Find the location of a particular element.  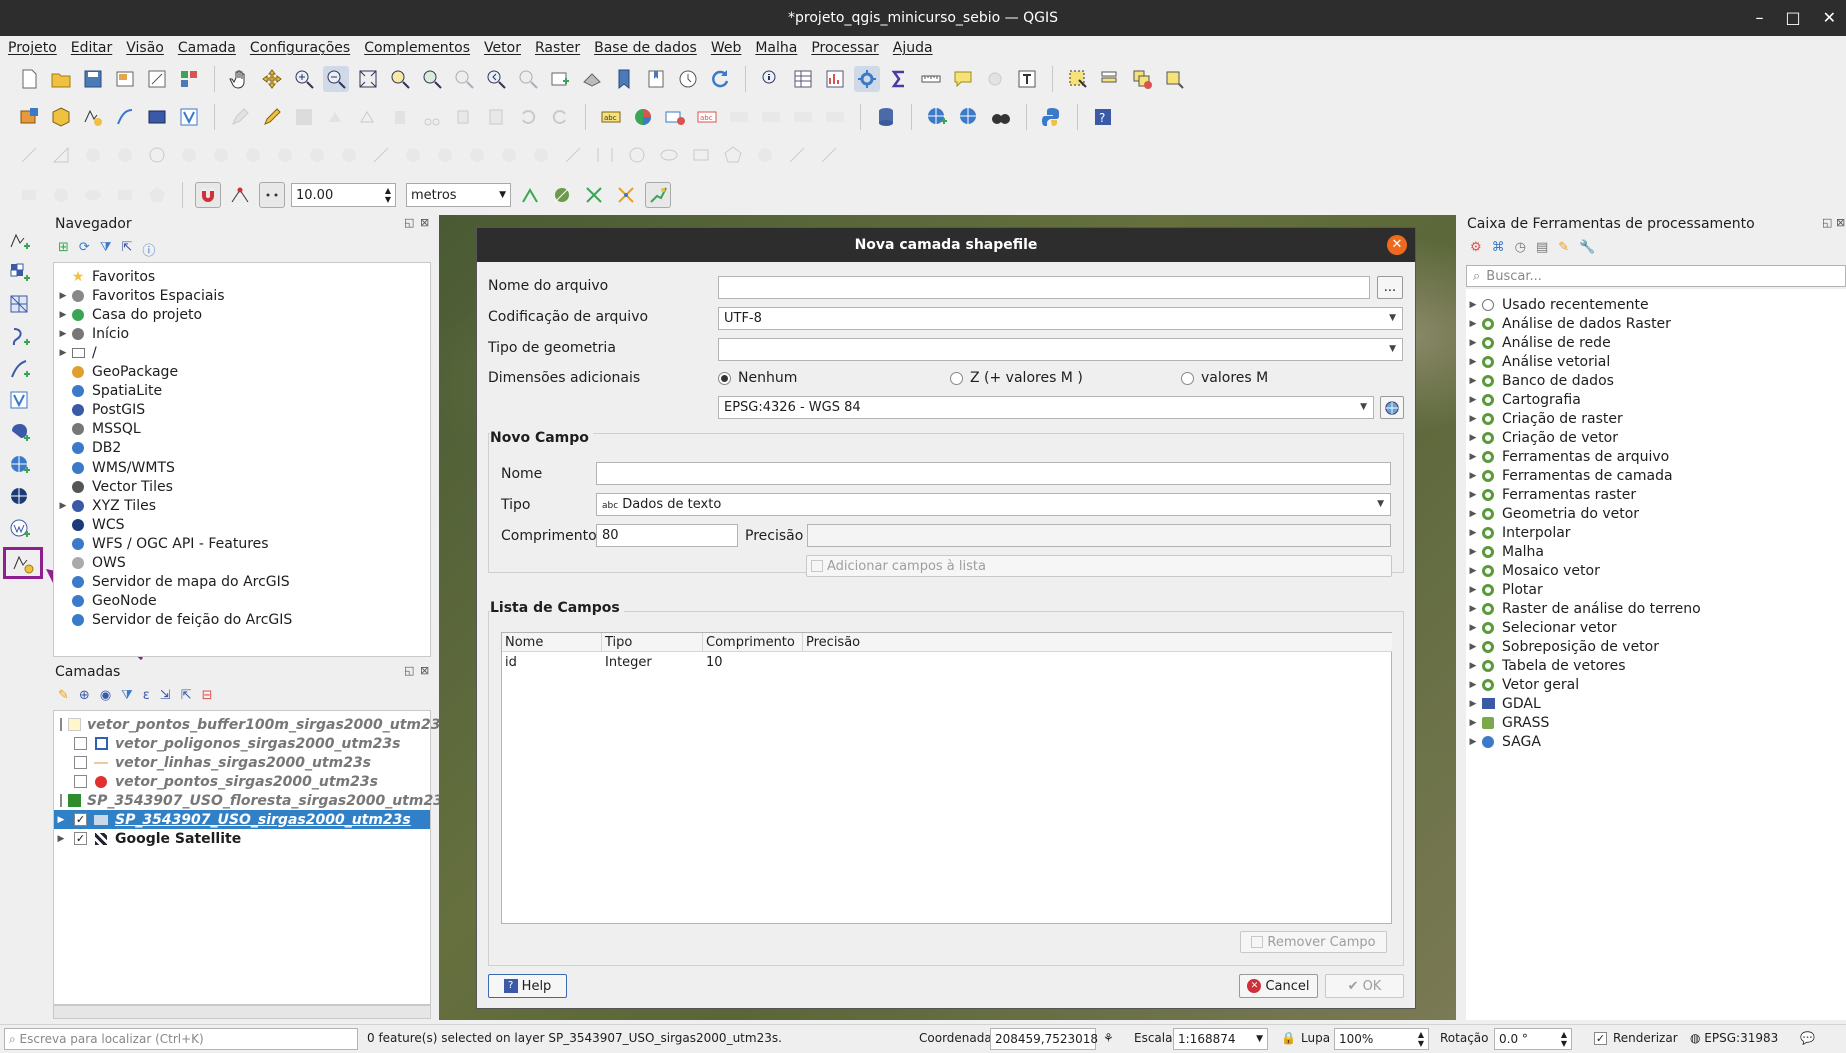

processing-provider-item: ▶ Interpolar is located at coordinates (1518, 532).